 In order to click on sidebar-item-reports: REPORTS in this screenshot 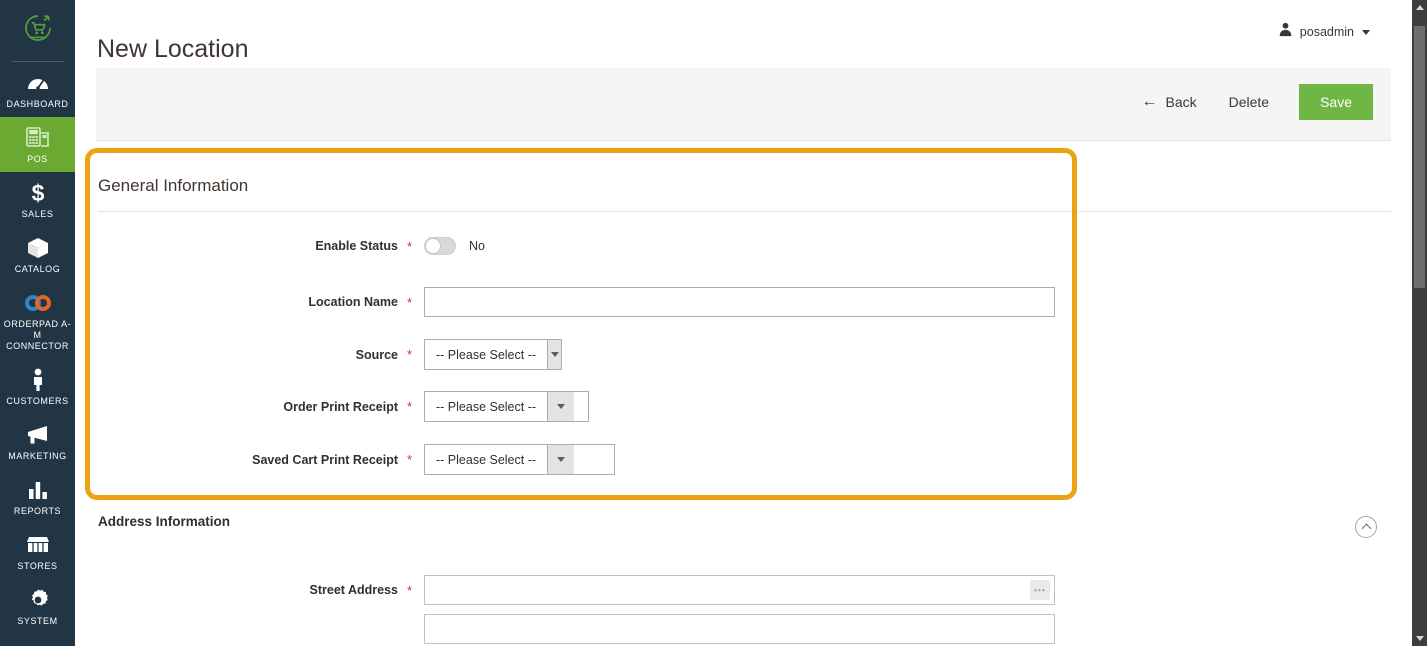, I will do `click(37, 496)`.